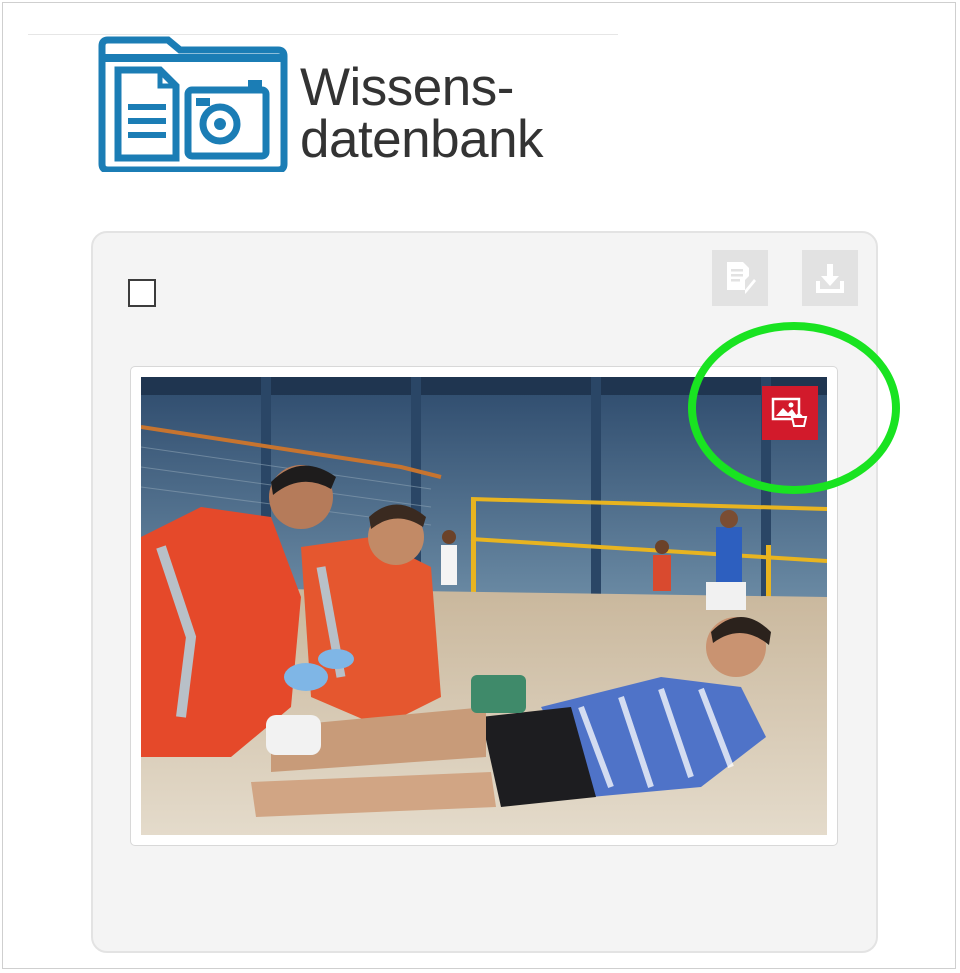  I want to click on edit-button, so click(740, 278).